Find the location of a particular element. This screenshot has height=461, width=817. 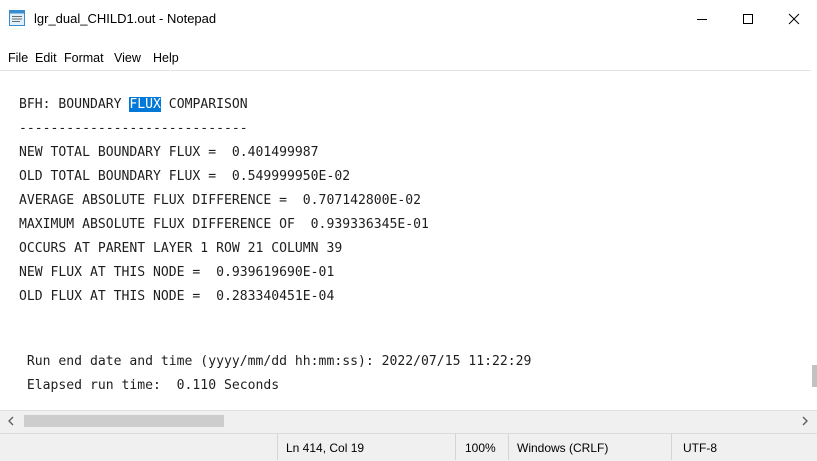

close-icon is located at coordinates (794, 19).